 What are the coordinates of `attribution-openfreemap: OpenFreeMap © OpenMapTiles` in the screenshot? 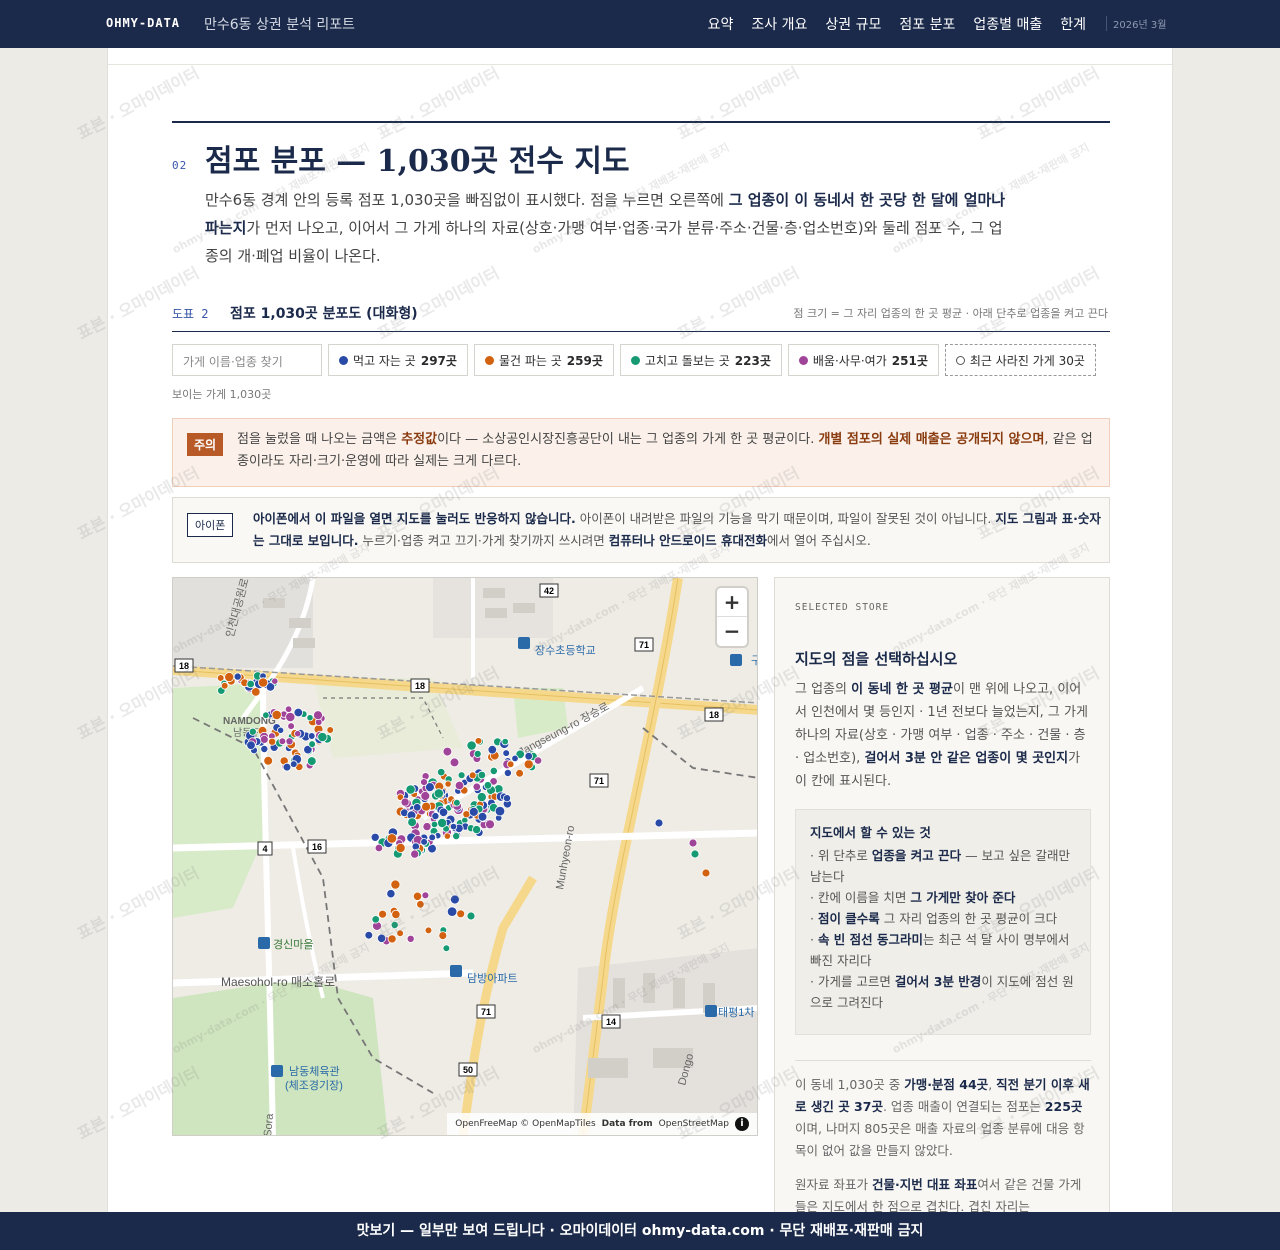 It's located at (525, 1124).